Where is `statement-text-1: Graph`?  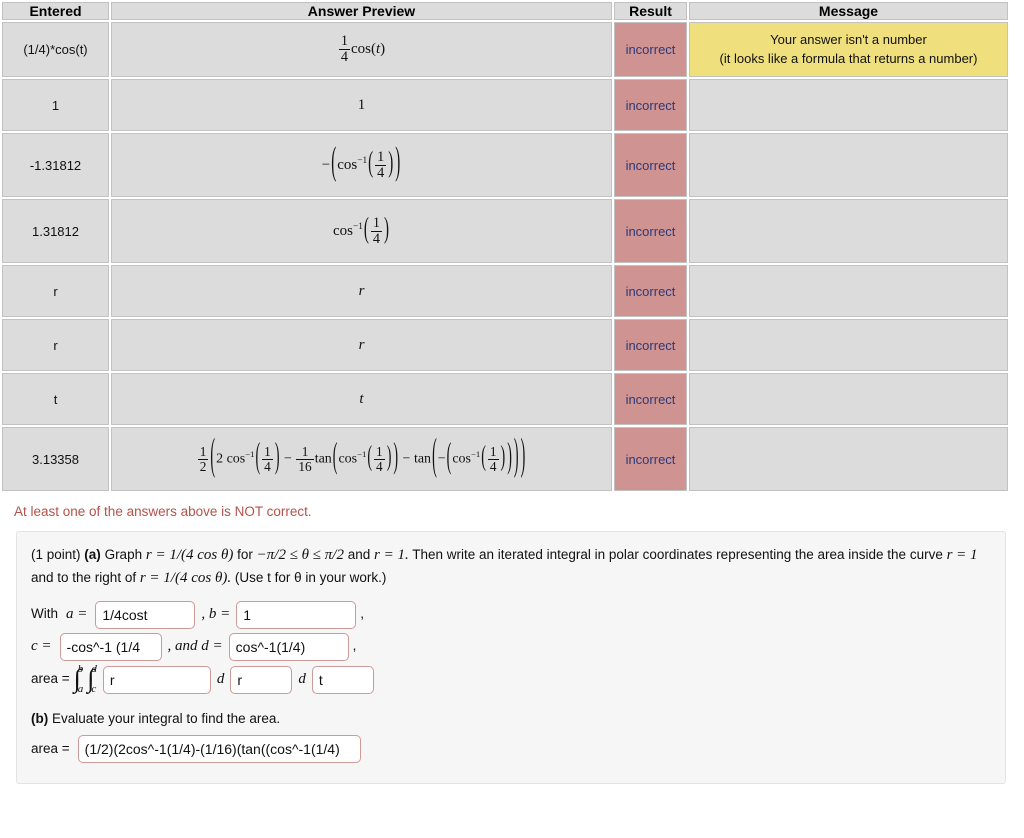 statement-text-1: Graph is located at coordinates (123, 554).